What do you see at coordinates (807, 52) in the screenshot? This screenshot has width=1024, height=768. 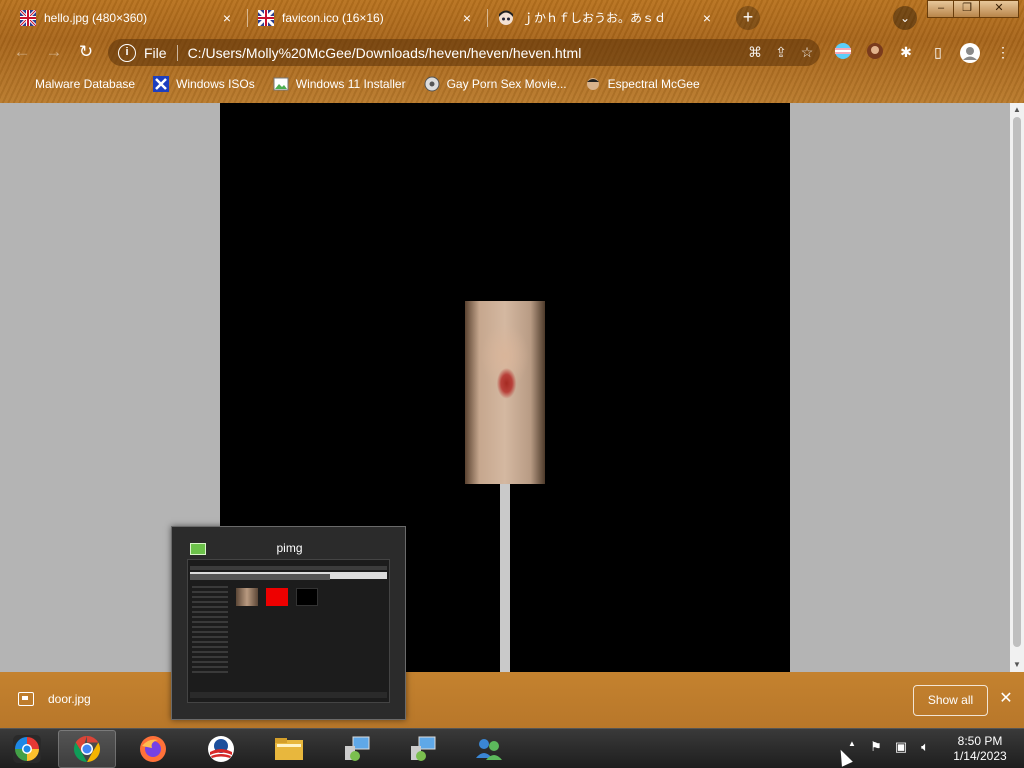 I see `bookmark-star-icon: ☆` at bounding box center [807, 52].